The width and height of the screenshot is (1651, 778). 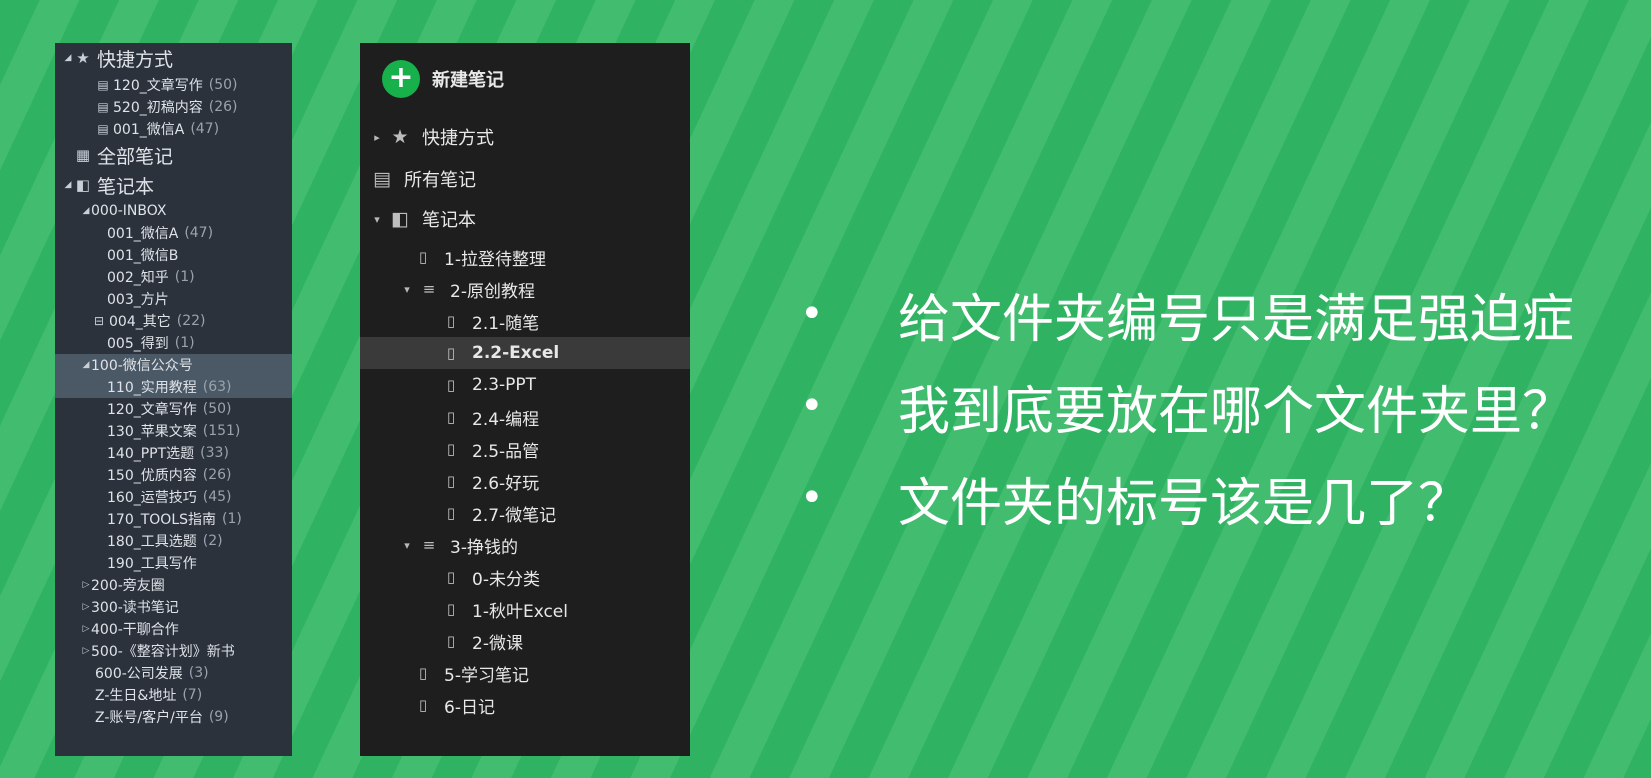 What do you see at coordinates (152, 498) in the screenshot?
I see `tree-item-label: 160_运营技巧` at bounding box center [152, 498].